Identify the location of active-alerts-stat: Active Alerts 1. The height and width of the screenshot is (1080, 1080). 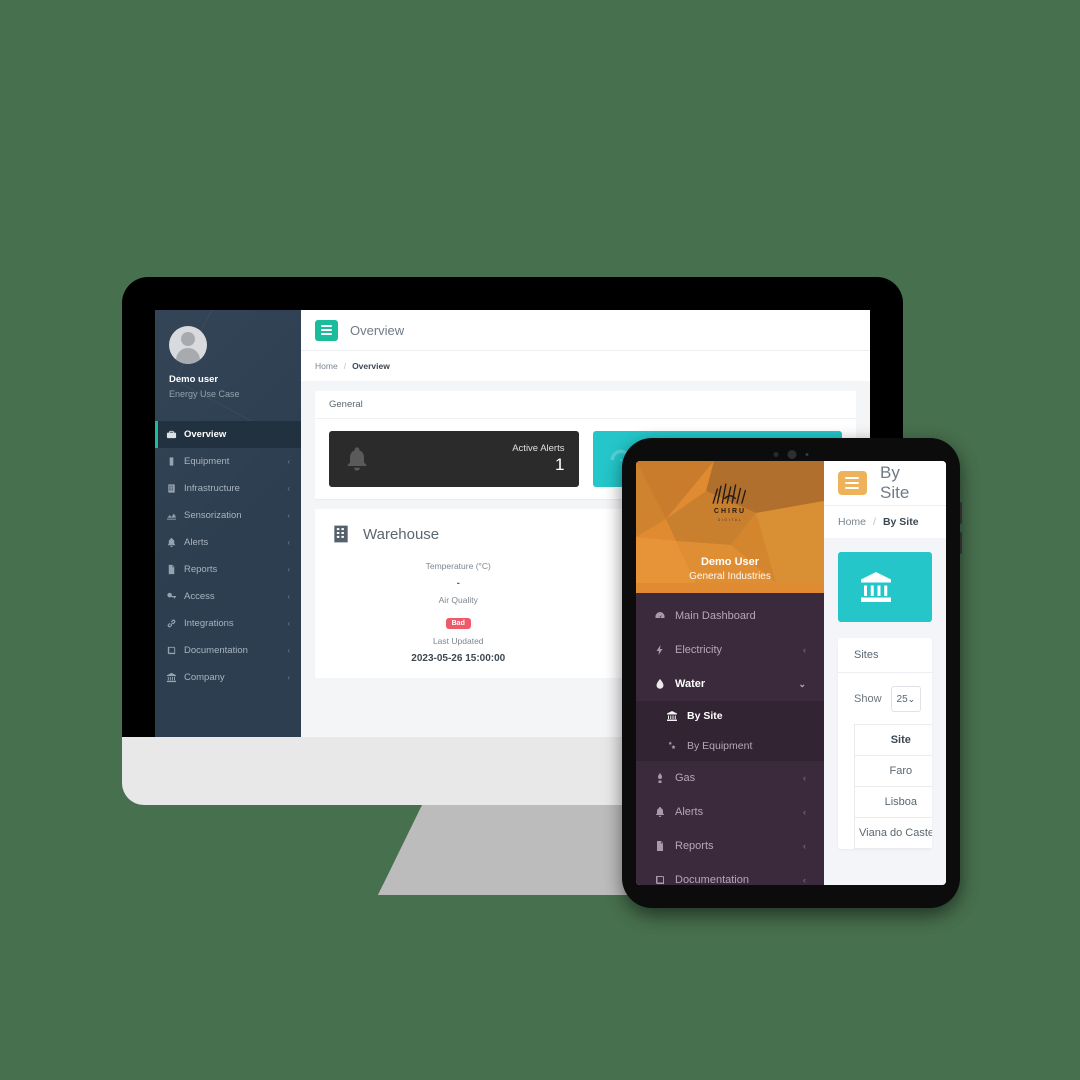
(454, 459).